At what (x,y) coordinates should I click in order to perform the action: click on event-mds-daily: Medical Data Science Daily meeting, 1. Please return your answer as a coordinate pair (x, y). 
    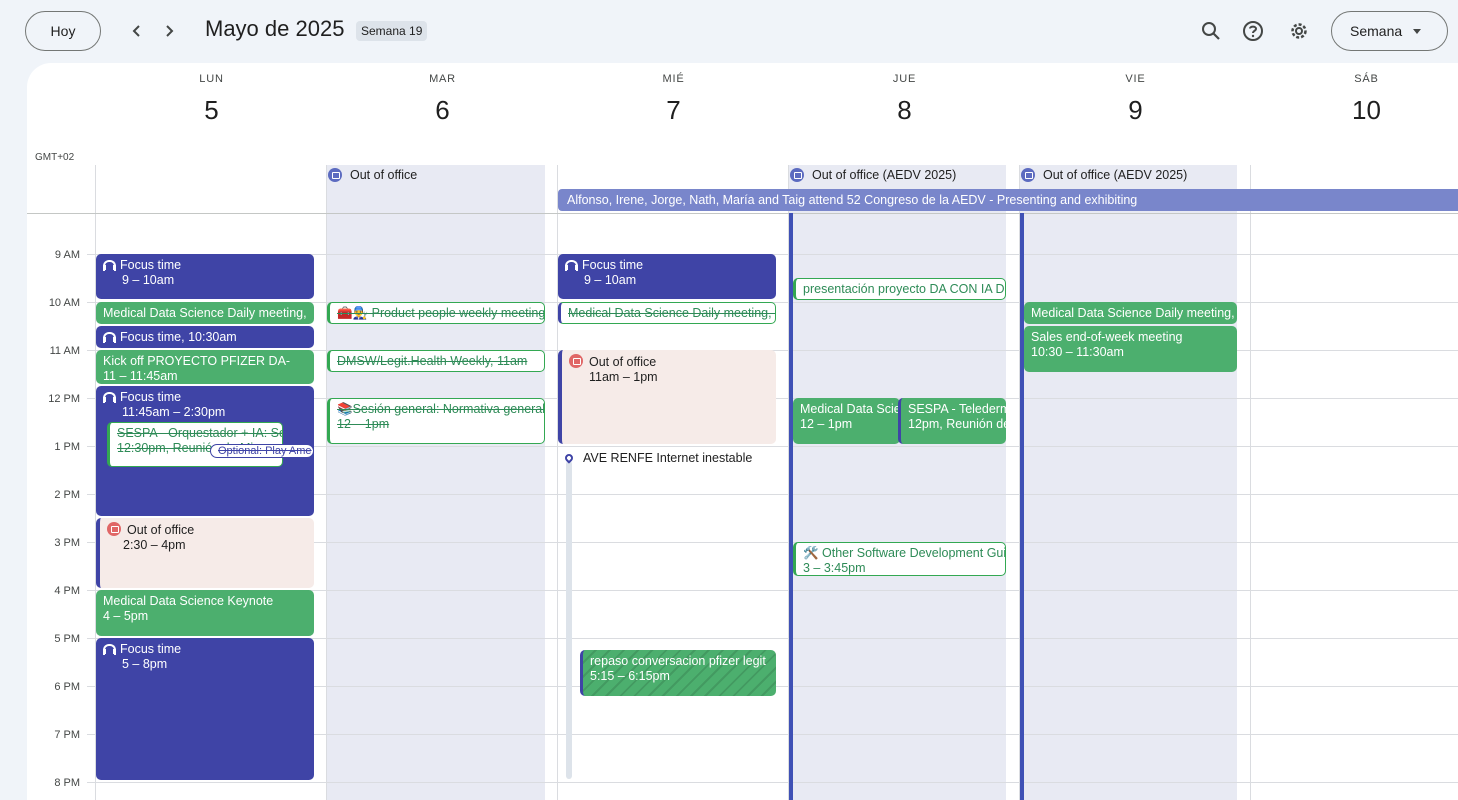
    Looking at the image, I should click on (667, 313).